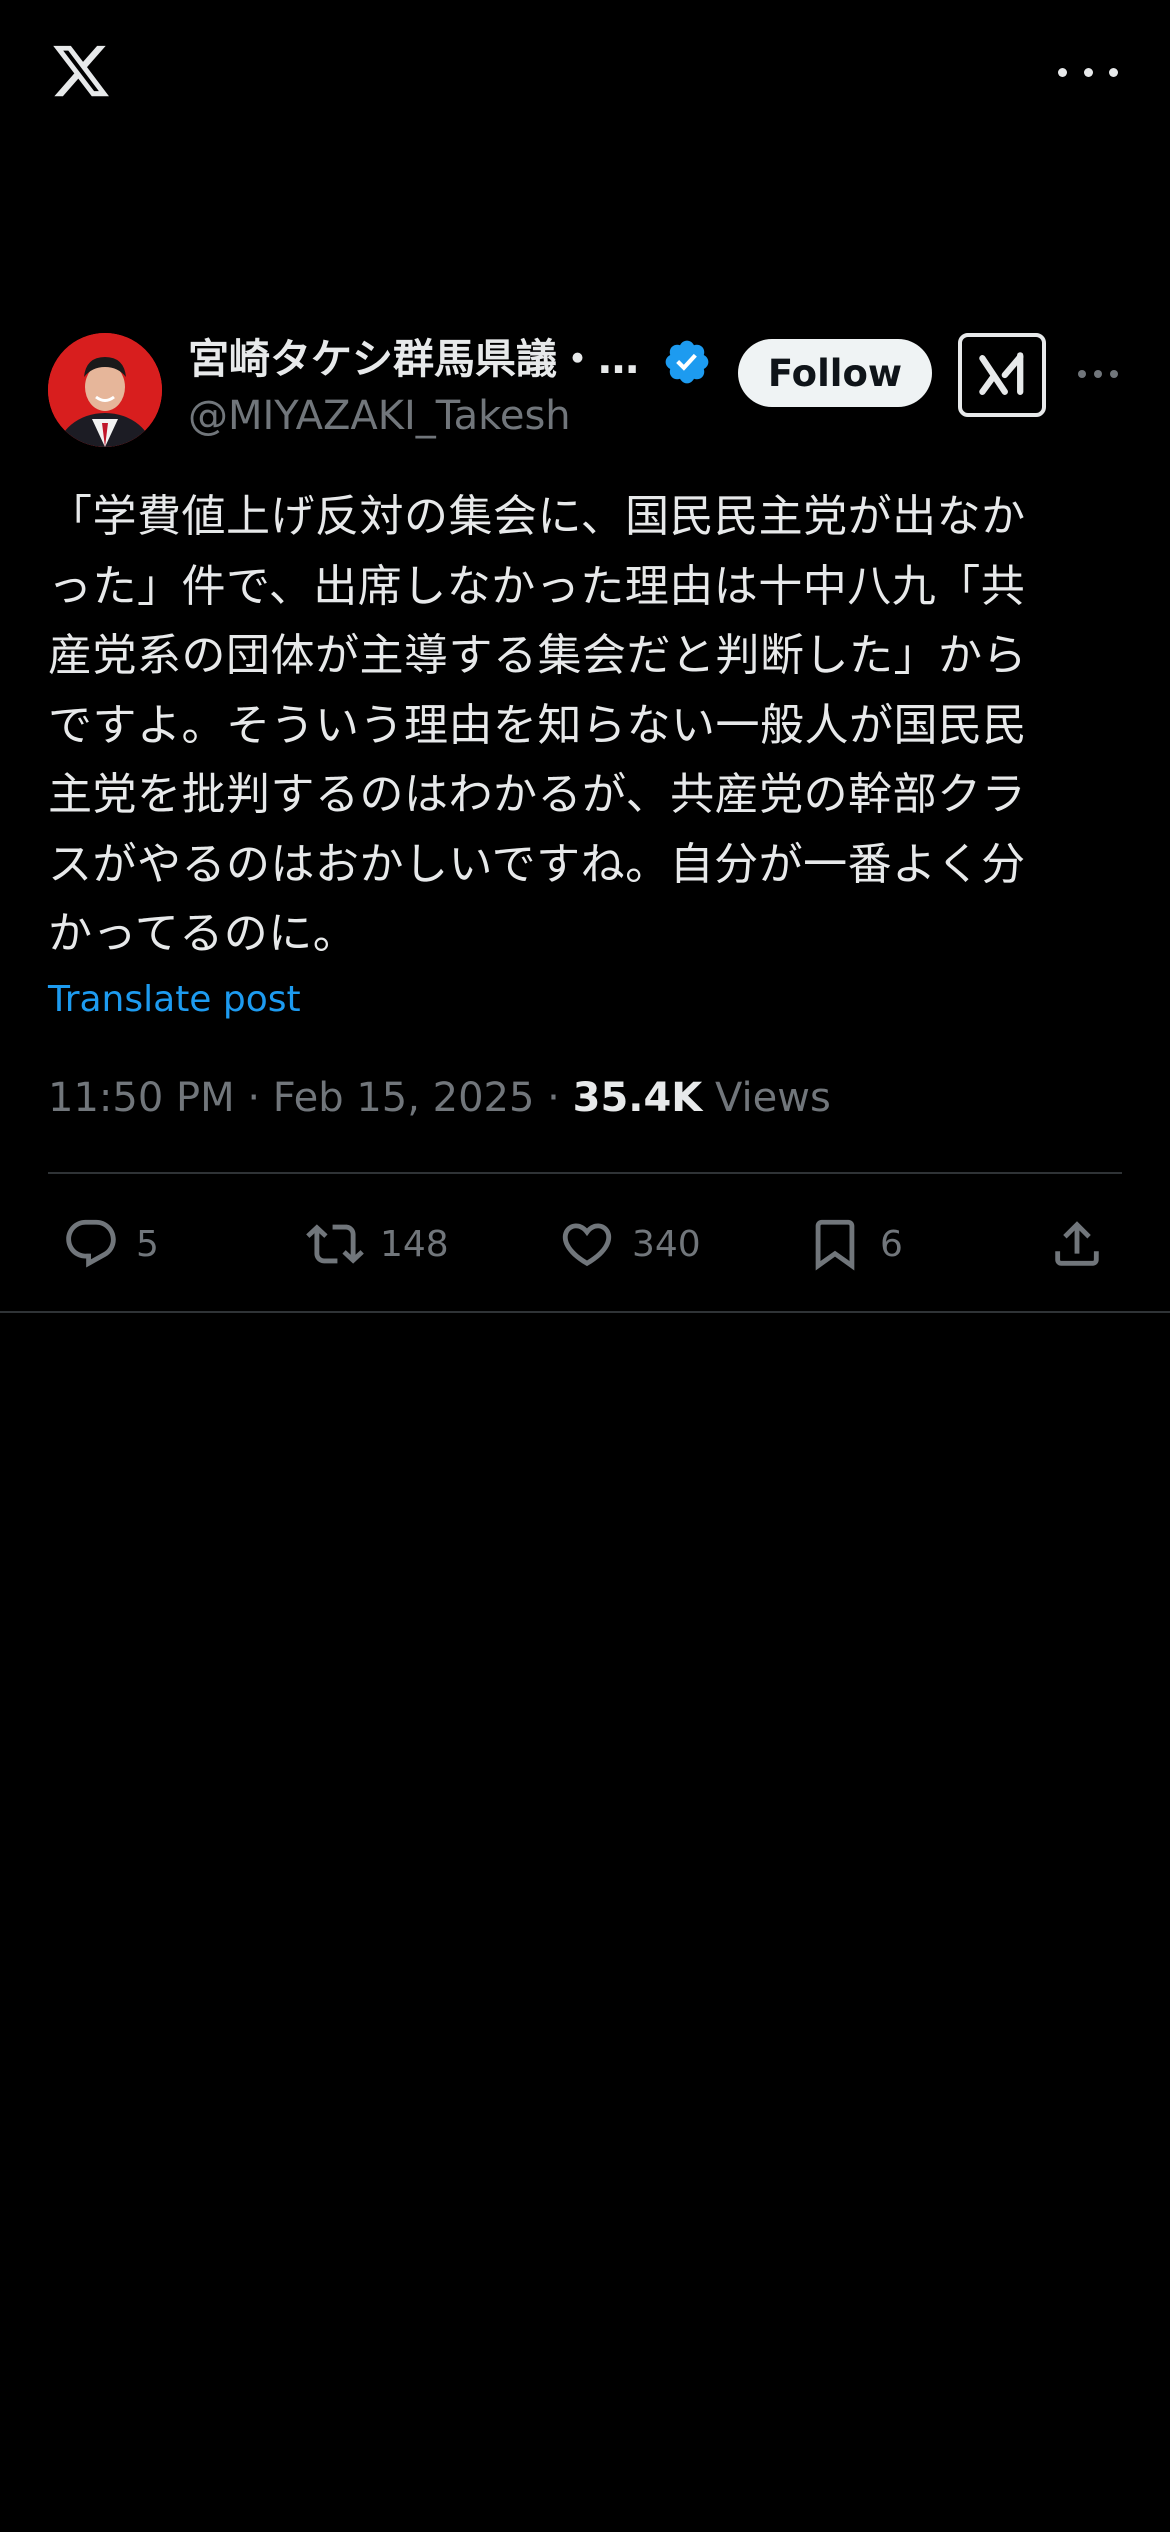  Describe the element at coordinates (335, 1244) in the screenshot. I see `repost-icon` at that location.